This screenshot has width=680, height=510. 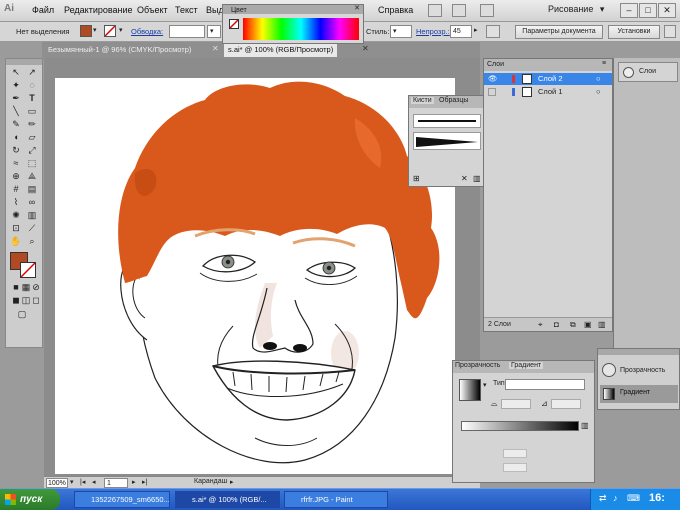 I want to click on page-input: 1, so click(x=116, y=483).